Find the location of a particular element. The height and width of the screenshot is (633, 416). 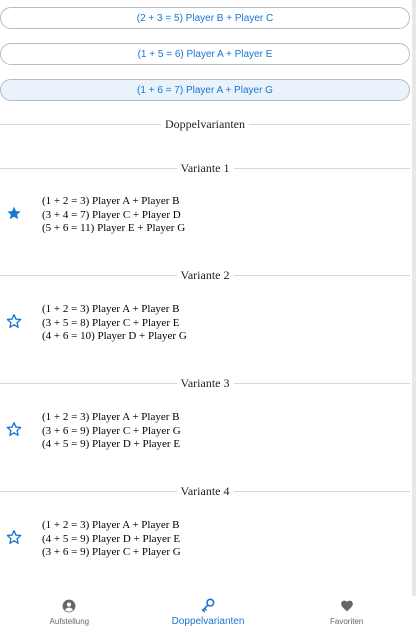

pair-label: (1 + 6 = 7) Player A + Player G is located at coordinates (205, 90).